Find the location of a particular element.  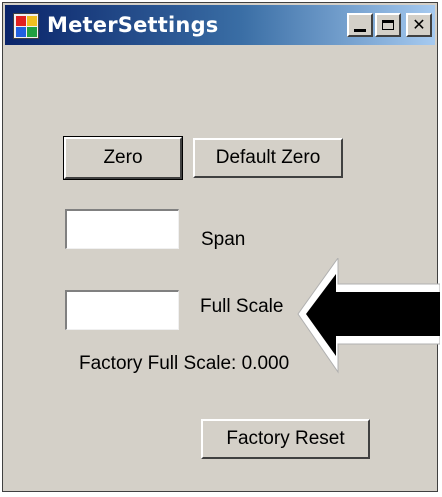

full-scale-input is located at coordinates (122, 310).